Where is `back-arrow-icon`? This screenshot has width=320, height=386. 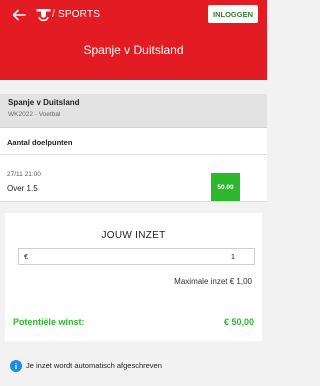
back-arrow-icon is located at coordinates (19, 15).